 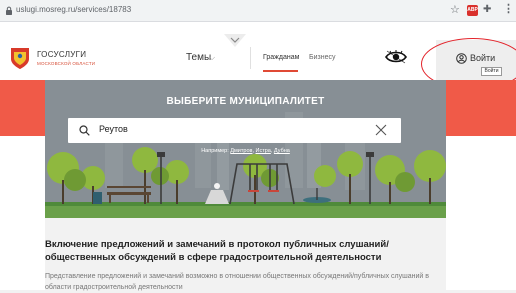 What do you see at coordinates (263, 151) in the screenshot?
I see `hint-link-istra: Истра` at bounding box center [263, 151].